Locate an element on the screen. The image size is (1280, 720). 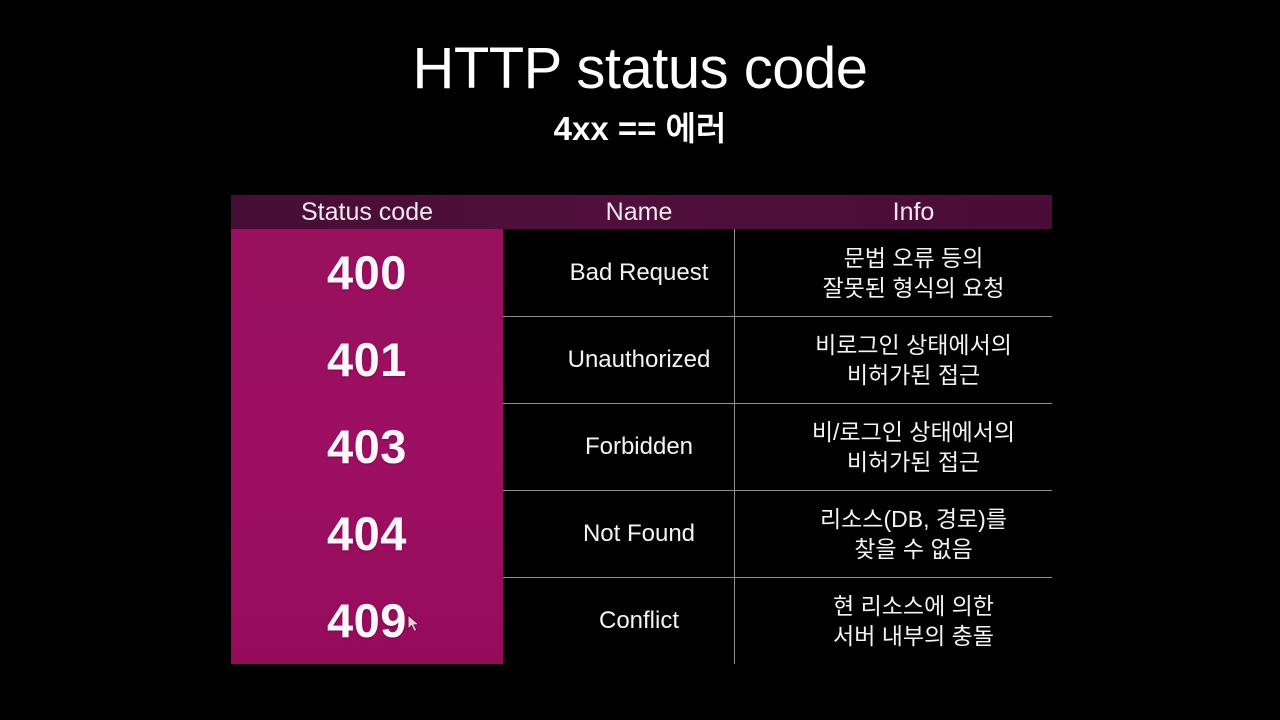
table-cell-status-code: 401 is located at coordinates (367, 359).